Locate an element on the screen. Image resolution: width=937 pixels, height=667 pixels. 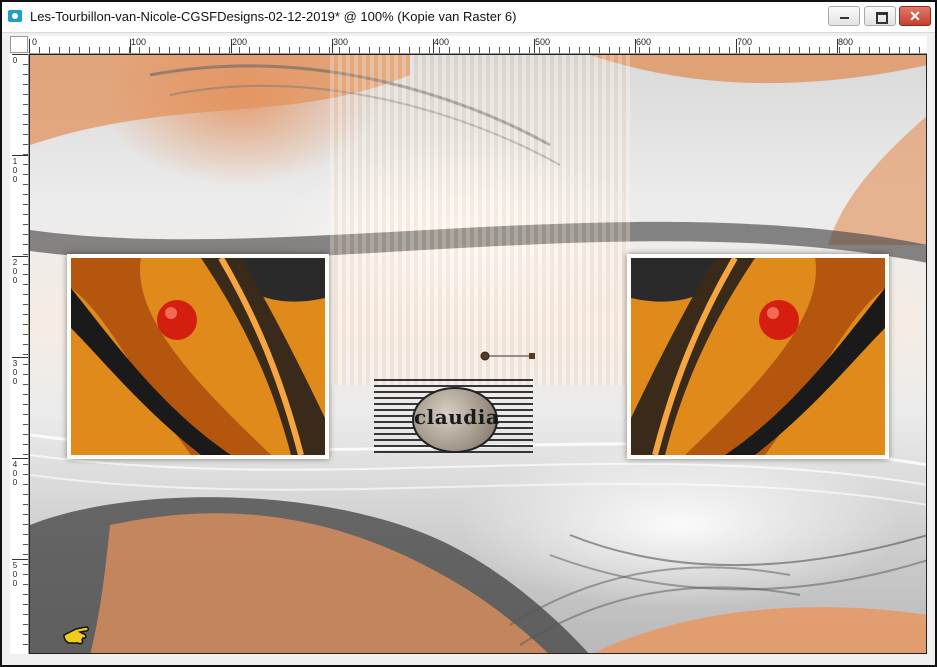
close-icon: ✕ is located at coordinates (915, 16).